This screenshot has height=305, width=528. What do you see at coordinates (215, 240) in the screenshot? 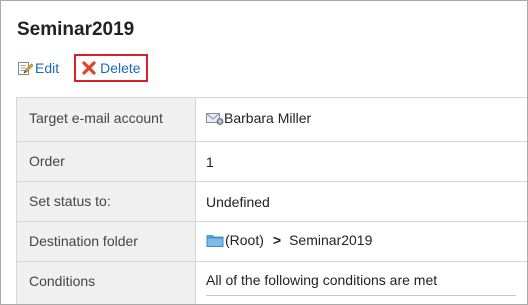
I see `folder-icon` at bounding box center [215, 240].